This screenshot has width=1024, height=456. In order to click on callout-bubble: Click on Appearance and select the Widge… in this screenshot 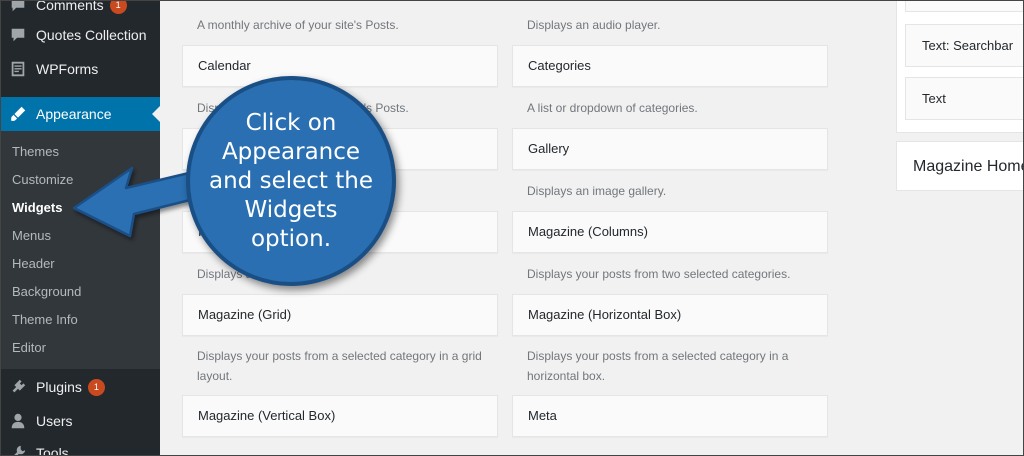, I will do `click(291, 181)`.